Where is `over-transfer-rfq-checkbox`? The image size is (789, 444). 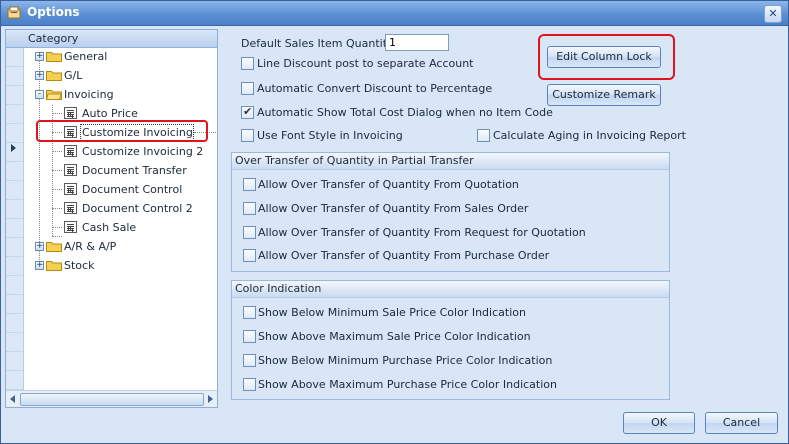 over-transfer-rfq-checkbox is located at coordinates (249, 232).